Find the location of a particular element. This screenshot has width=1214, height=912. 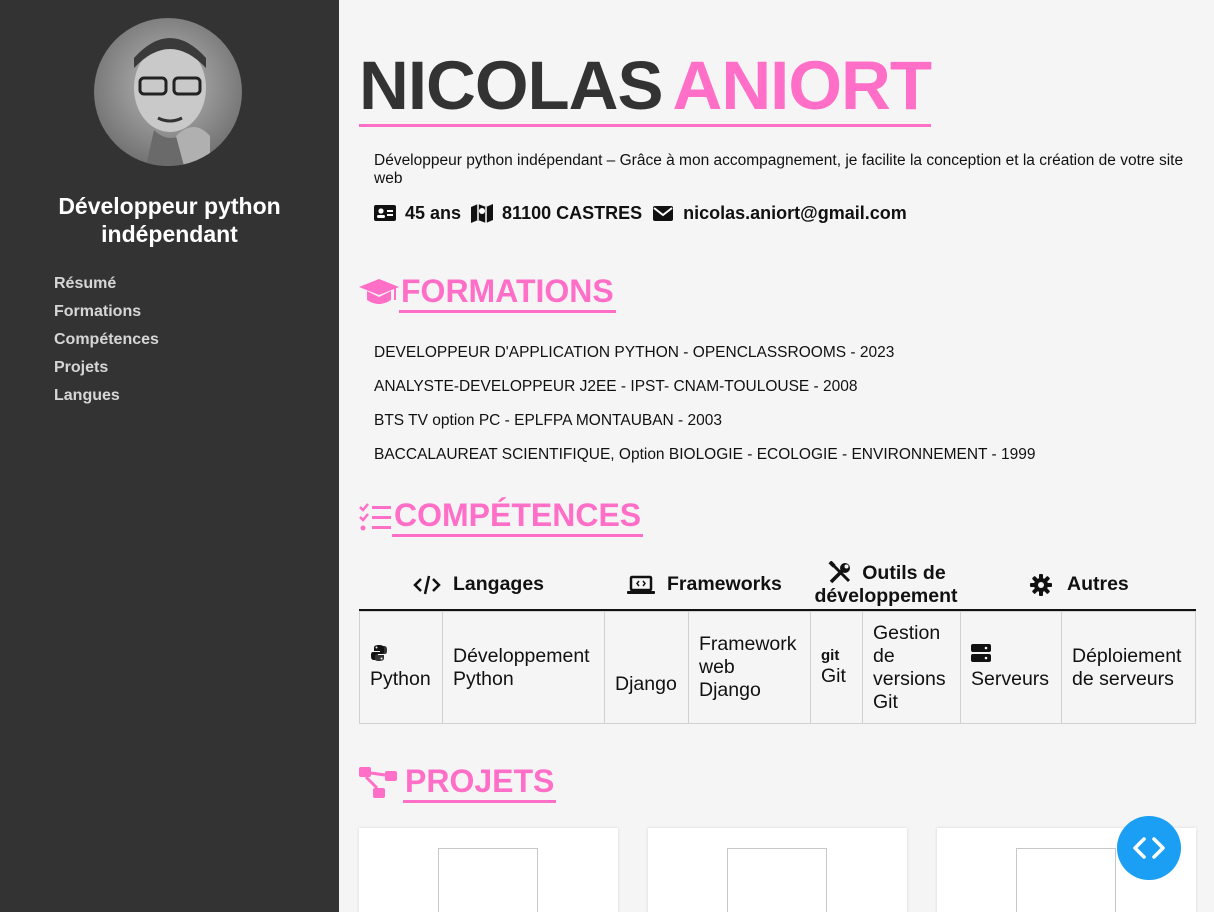

page-title: NICOLAS ANIORT is located at coordinates (645, 87).